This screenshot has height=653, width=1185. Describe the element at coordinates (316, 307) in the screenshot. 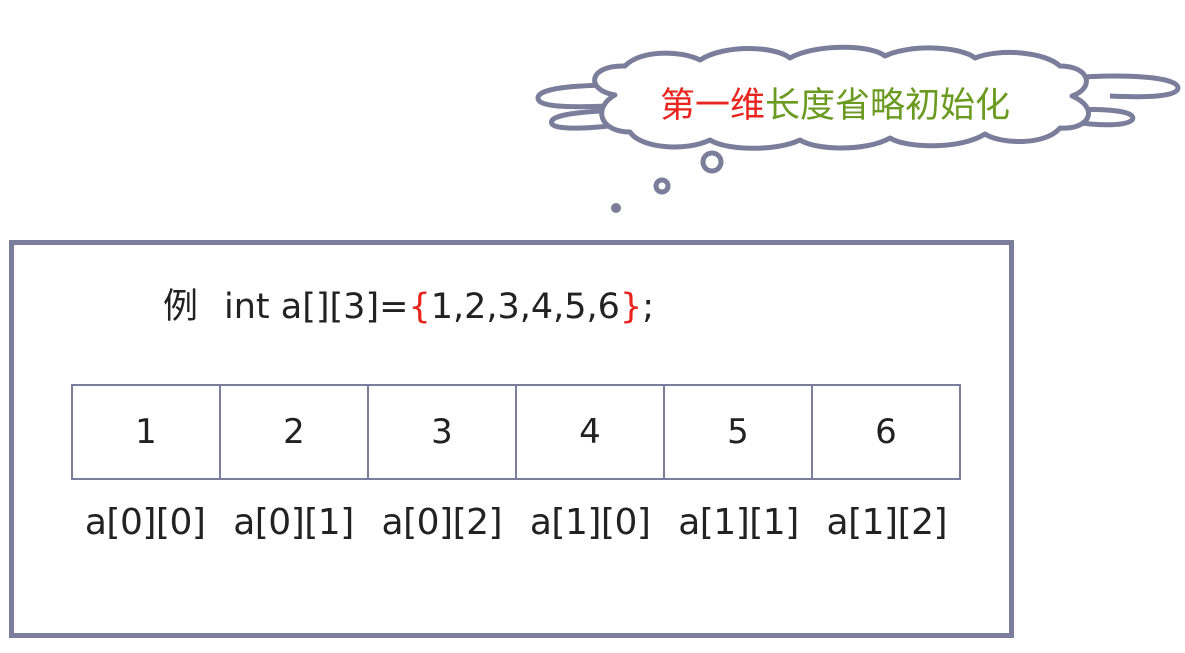

I see `code-prefix: int a[][3]=` at that location.